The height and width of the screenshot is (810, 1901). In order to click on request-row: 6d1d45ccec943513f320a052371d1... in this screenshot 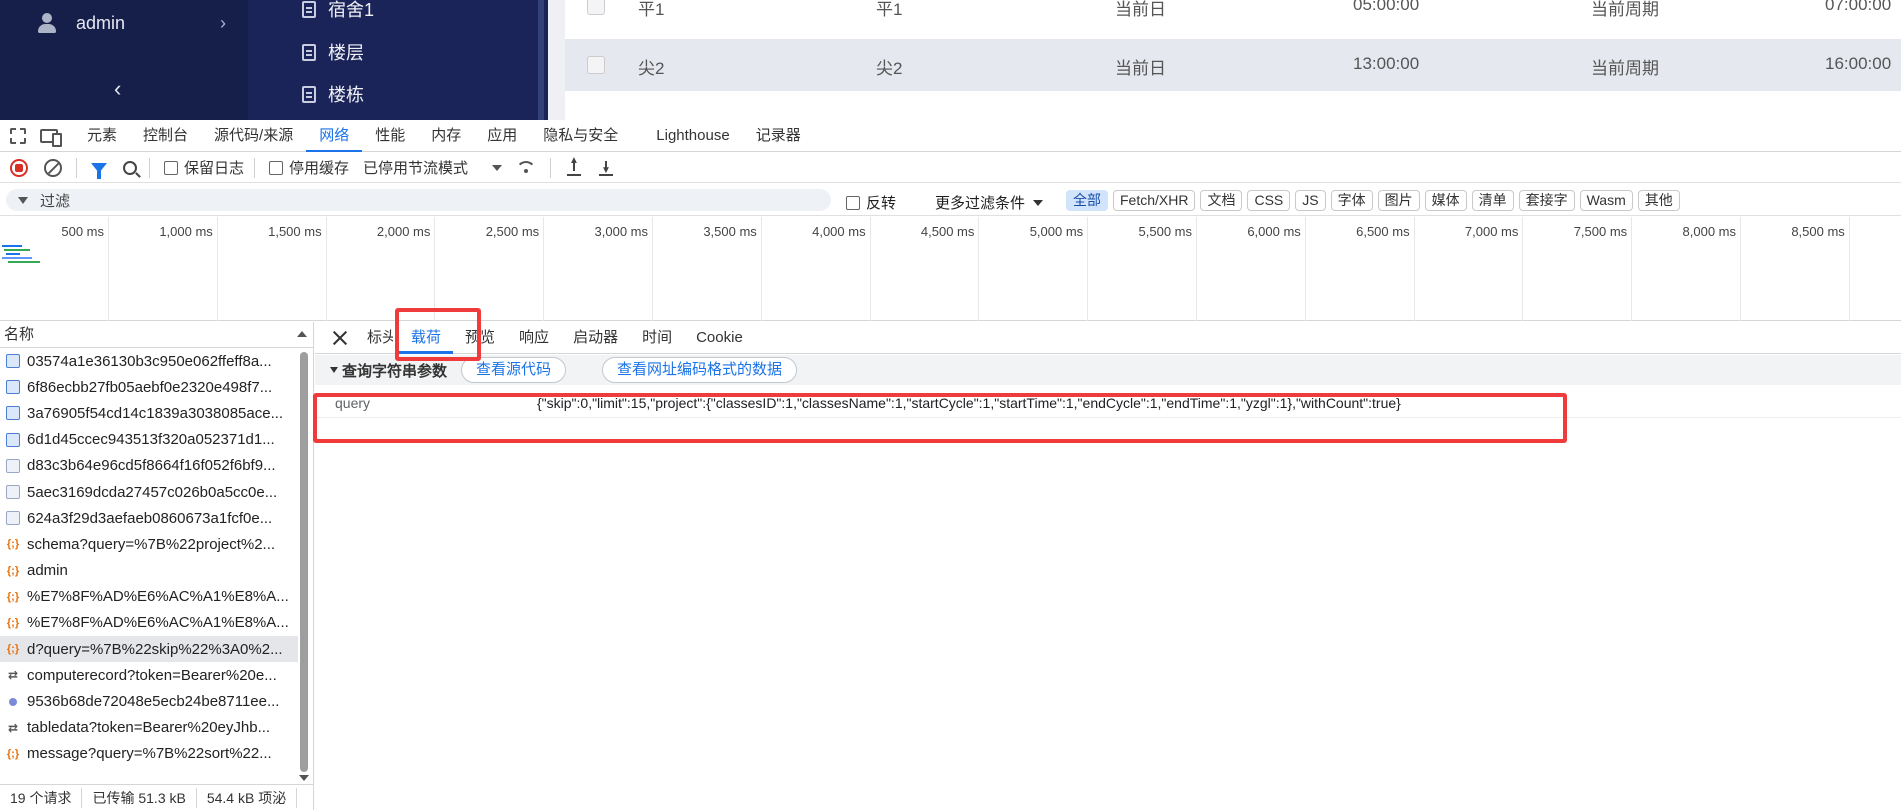, I will do `click(149, 440)`.